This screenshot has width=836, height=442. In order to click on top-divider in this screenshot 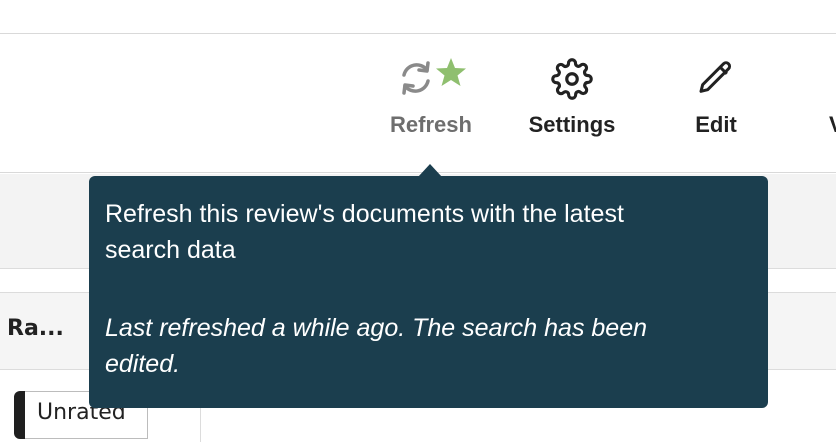, I will do `click(418, 33)`.